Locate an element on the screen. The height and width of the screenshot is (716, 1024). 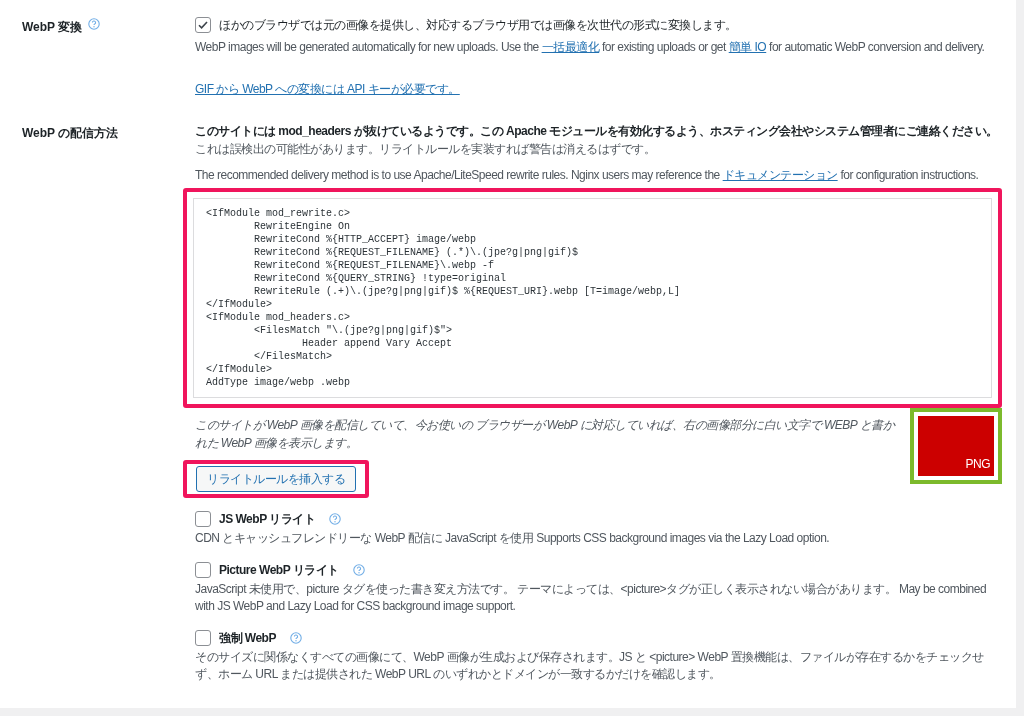
image-label: PNG is located at coordinates (977, 464).